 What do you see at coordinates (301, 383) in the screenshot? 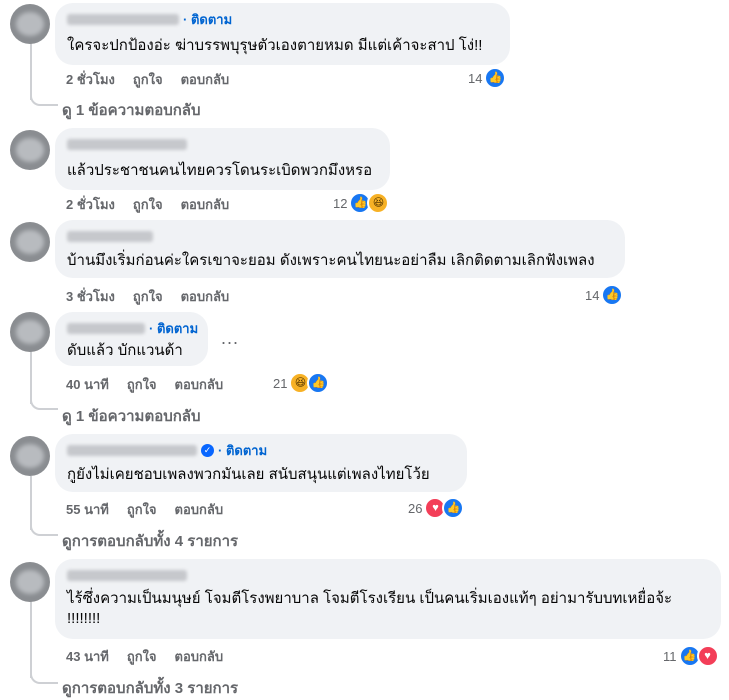
I see `reaction-summary: 21 😆 👍` at bounding box center [301, 383].